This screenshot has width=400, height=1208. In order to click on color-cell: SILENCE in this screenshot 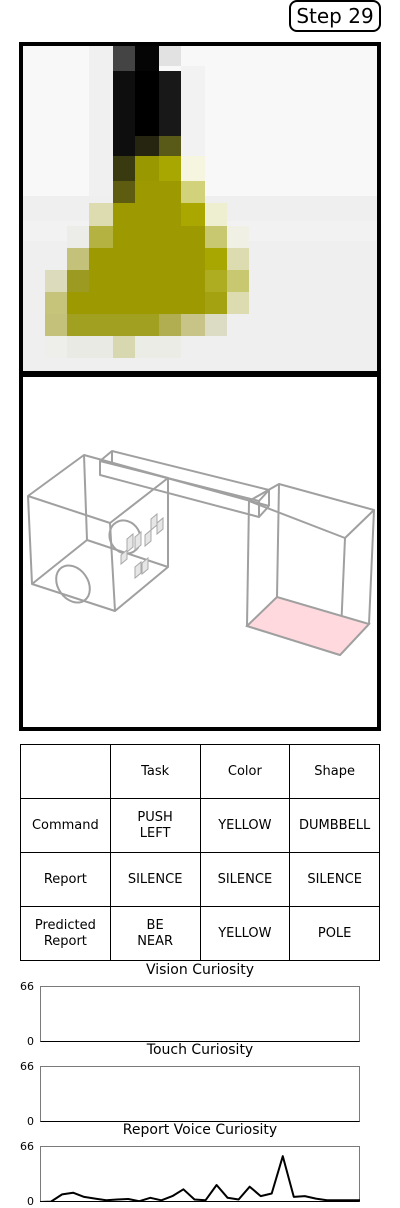, I will do `click(245, 879)`.